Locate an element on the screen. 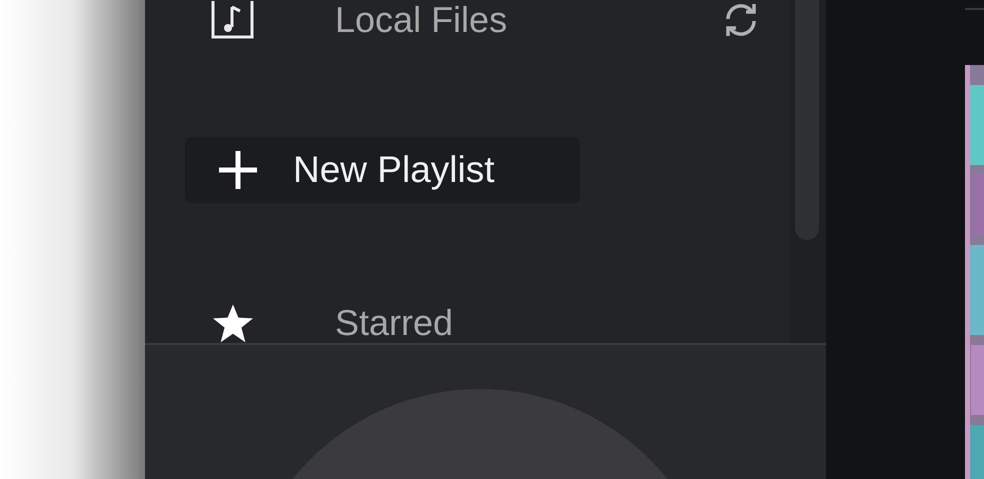 The height and width of the screenshot is (479, 984). new-playlist-button: New Playlist is located at coordinates (382, 170).